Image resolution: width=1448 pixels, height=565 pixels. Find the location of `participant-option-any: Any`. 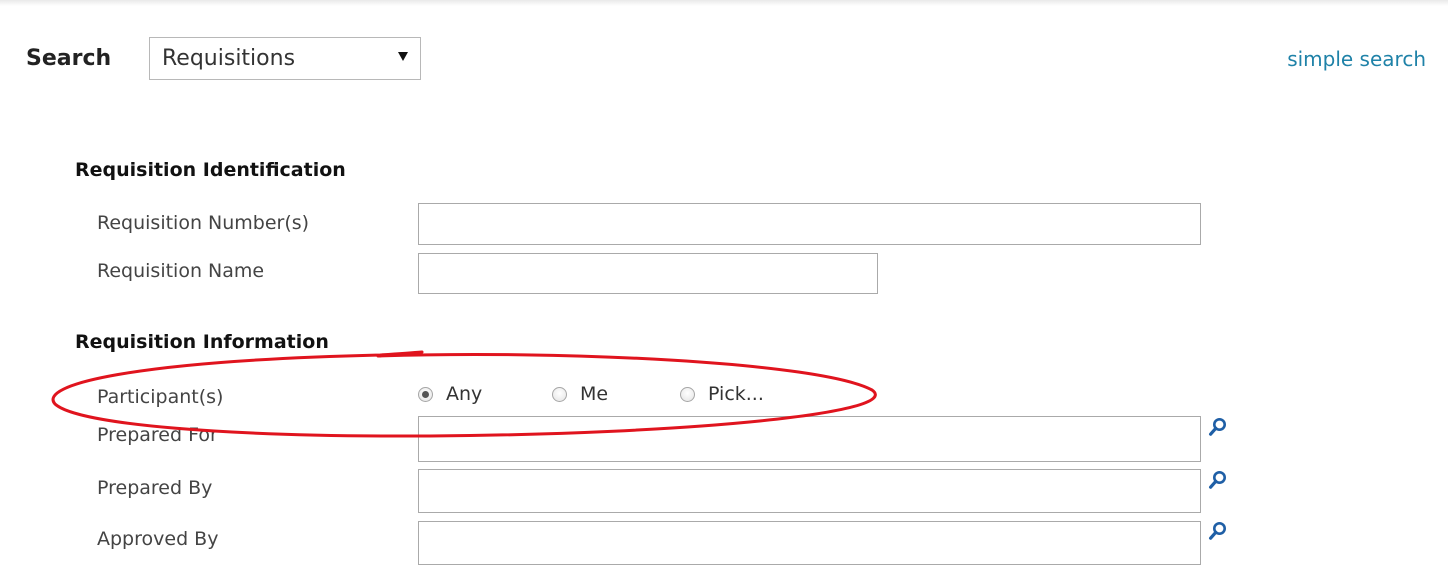

participant-option-any: Any is located at coordinates (468, 395).